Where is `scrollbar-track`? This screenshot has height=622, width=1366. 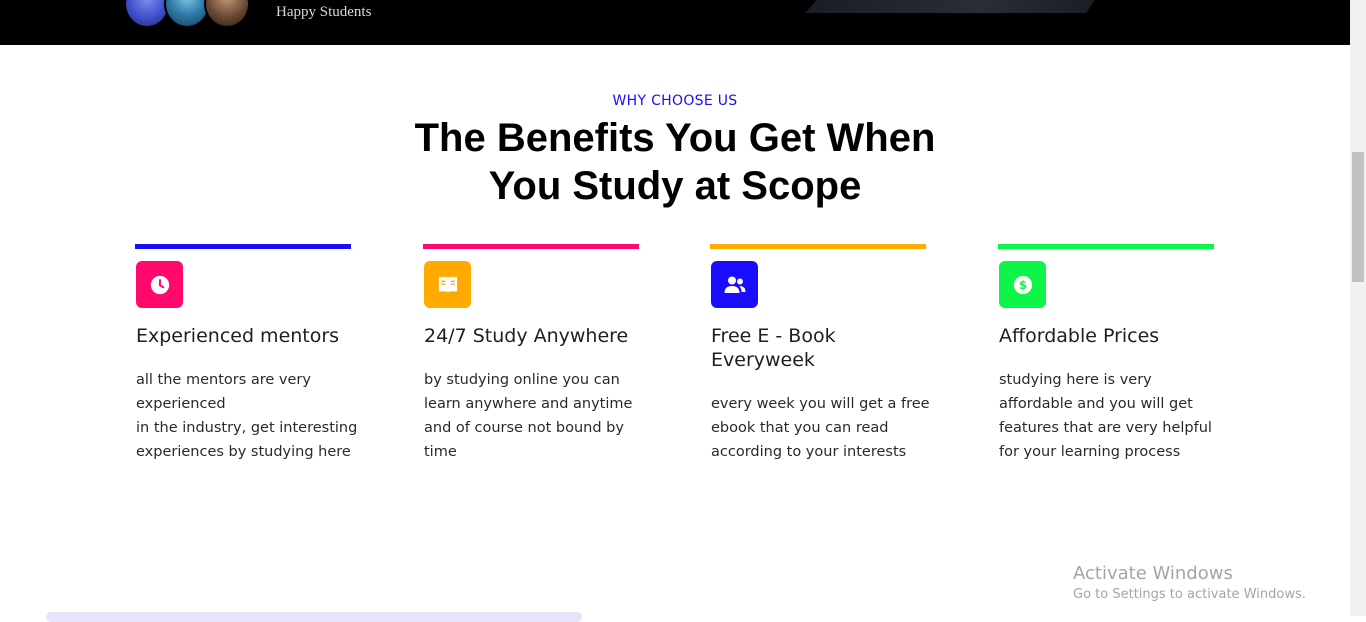 scrollbar-track is located at coordinates (1358, 308).